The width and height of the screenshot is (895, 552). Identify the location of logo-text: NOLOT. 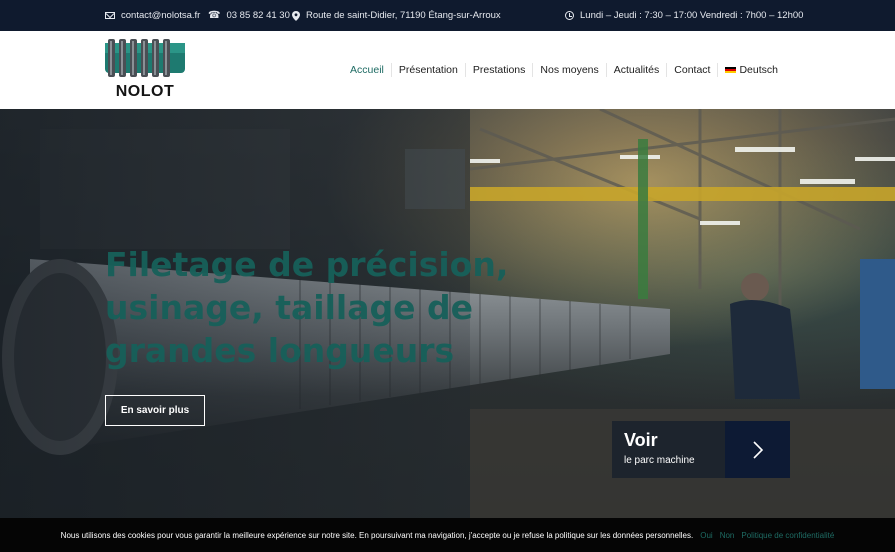
(145, 91).